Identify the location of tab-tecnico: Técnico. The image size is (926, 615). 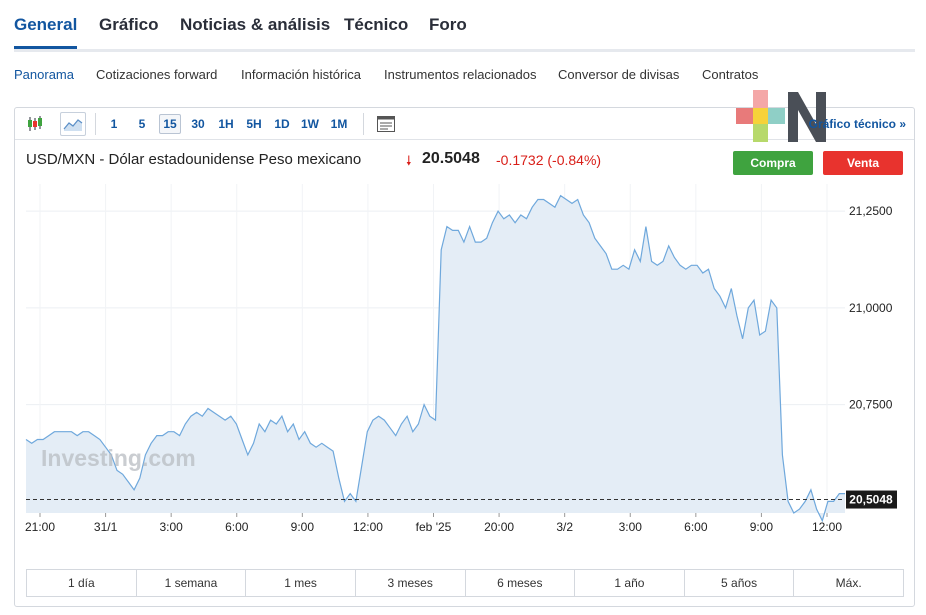
(376, 25).